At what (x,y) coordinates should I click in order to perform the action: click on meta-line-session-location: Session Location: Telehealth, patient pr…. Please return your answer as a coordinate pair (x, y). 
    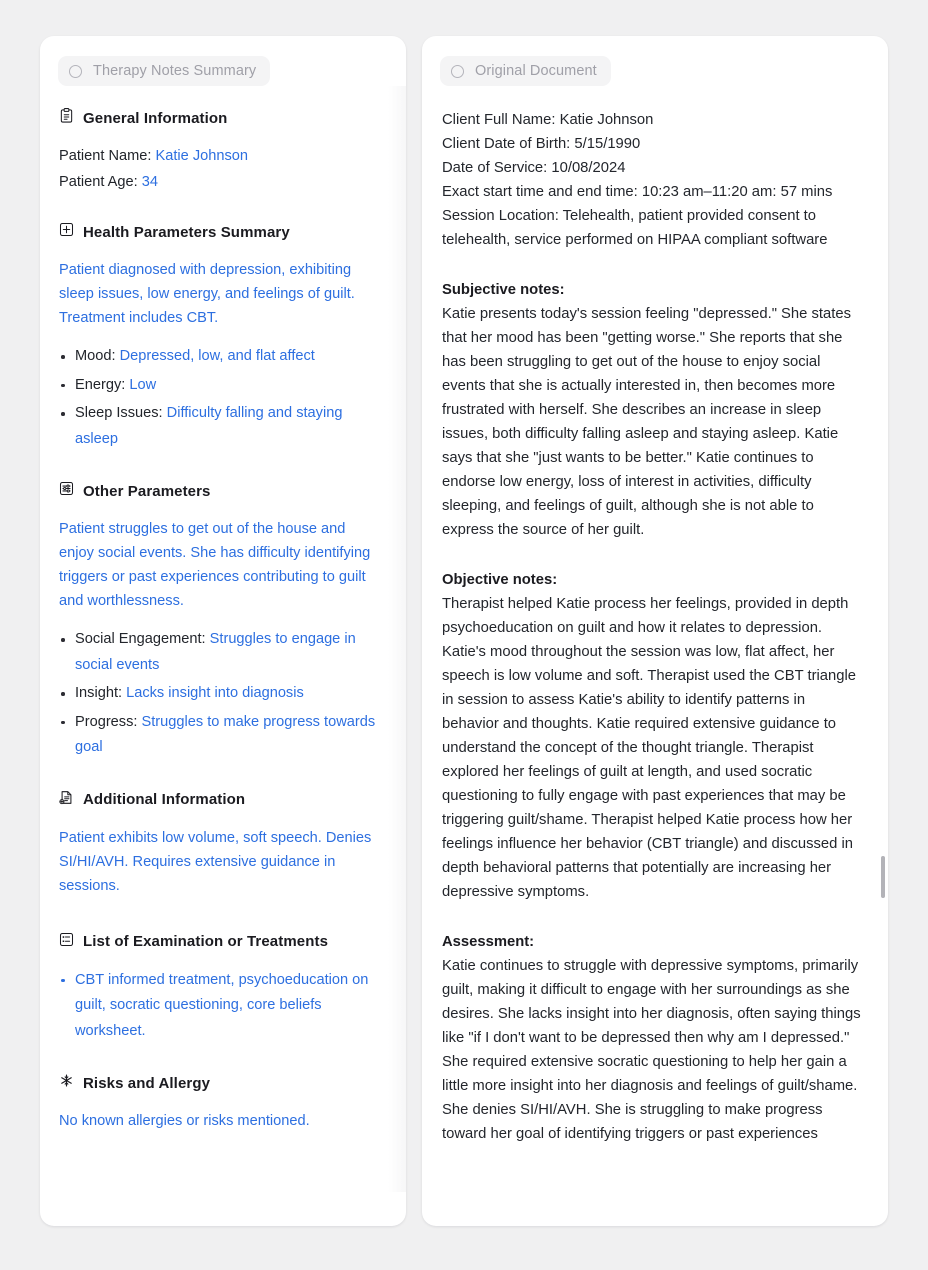
    Looking at the image, I should click on (635, 228).